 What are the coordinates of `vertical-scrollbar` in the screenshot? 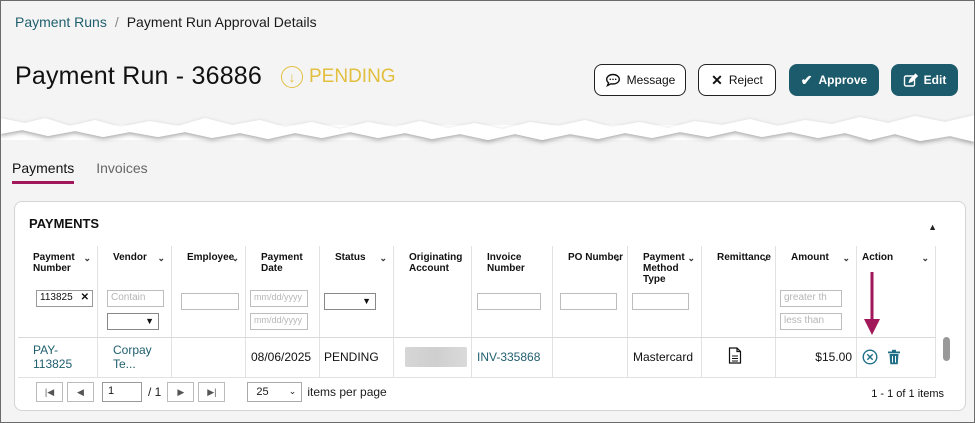 It's located at (946, 349).